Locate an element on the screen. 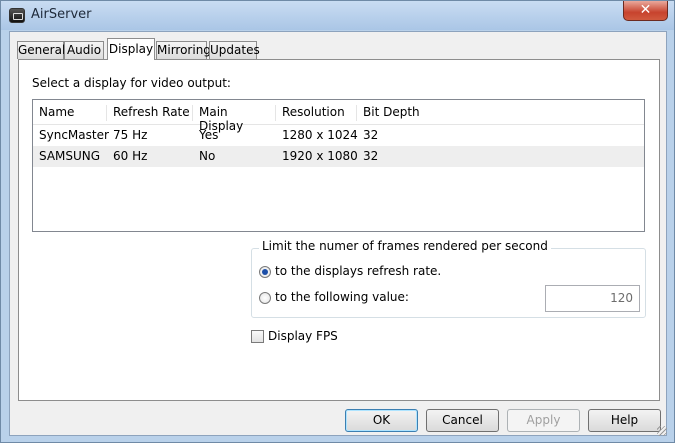 The width and height of the screenshot is (675, 443). column-header-name: Name is located at coordinates (70, 113).